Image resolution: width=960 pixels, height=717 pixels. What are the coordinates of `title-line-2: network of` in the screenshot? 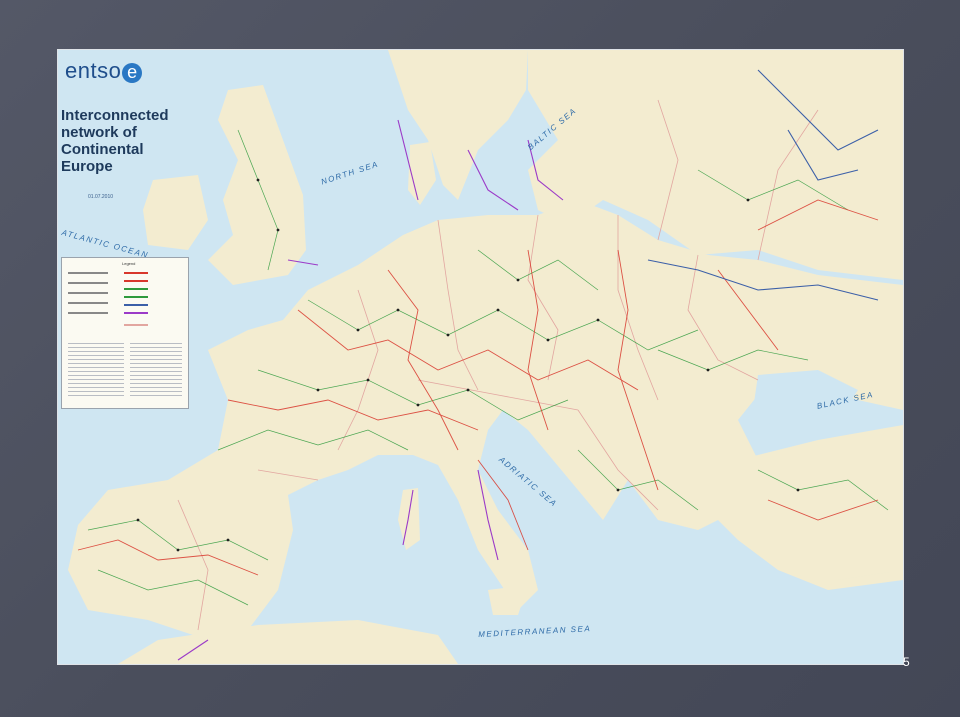 It's located at (99, 132).